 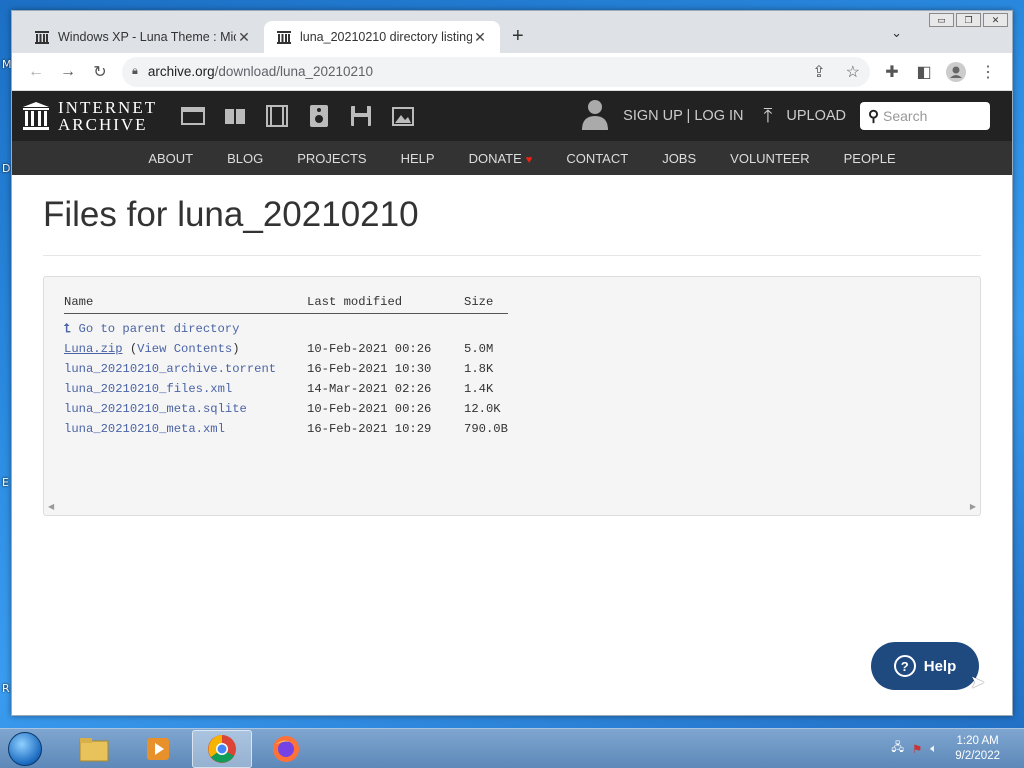 I want to click on file-size: 1.8K, so click(x=479, y=369).